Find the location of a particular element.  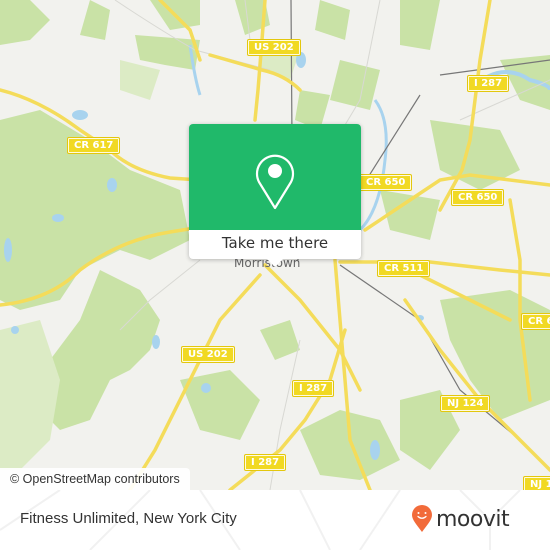

take-me-there-button: Take me there is located at coordinates (275, 244).